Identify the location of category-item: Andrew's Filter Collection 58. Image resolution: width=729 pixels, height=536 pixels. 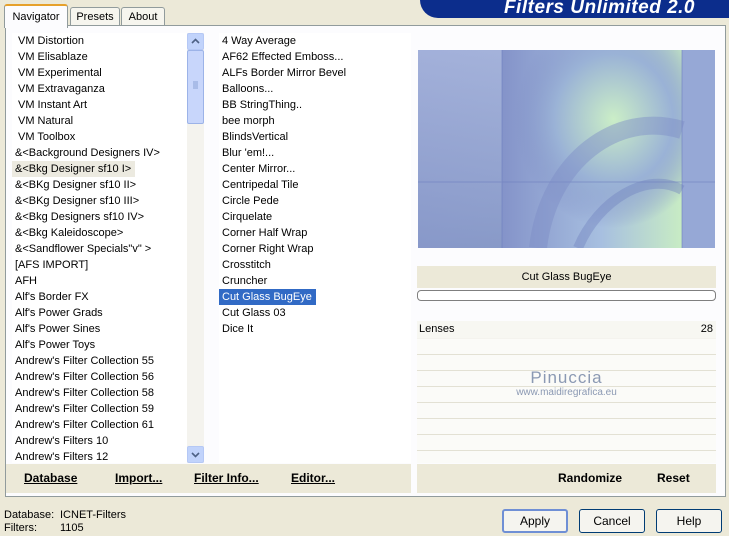
(99, 393).